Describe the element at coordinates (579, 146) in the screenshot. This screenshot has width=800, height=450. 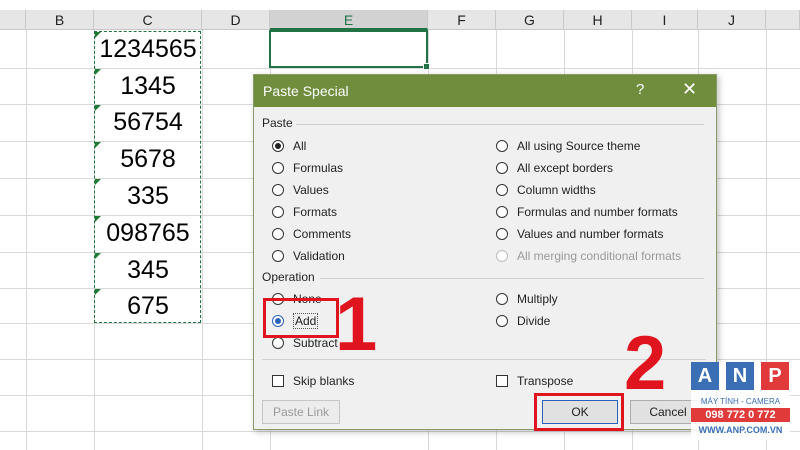
I see `option-label: All using Source theme` at that location.